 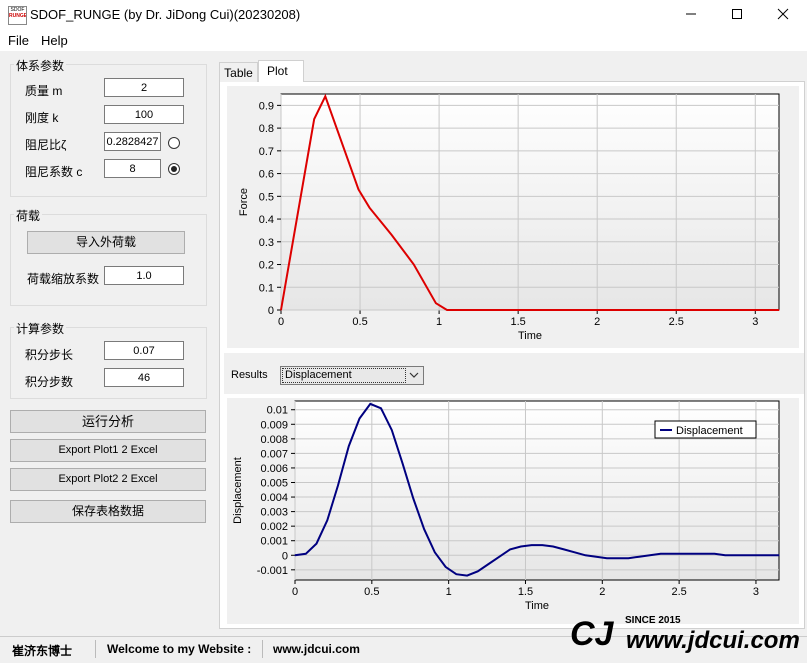 What do you see at coordinates (525, 592) in the screenshot?
I see `x-tick-label: 1.5` at bounding box center [525, 592].